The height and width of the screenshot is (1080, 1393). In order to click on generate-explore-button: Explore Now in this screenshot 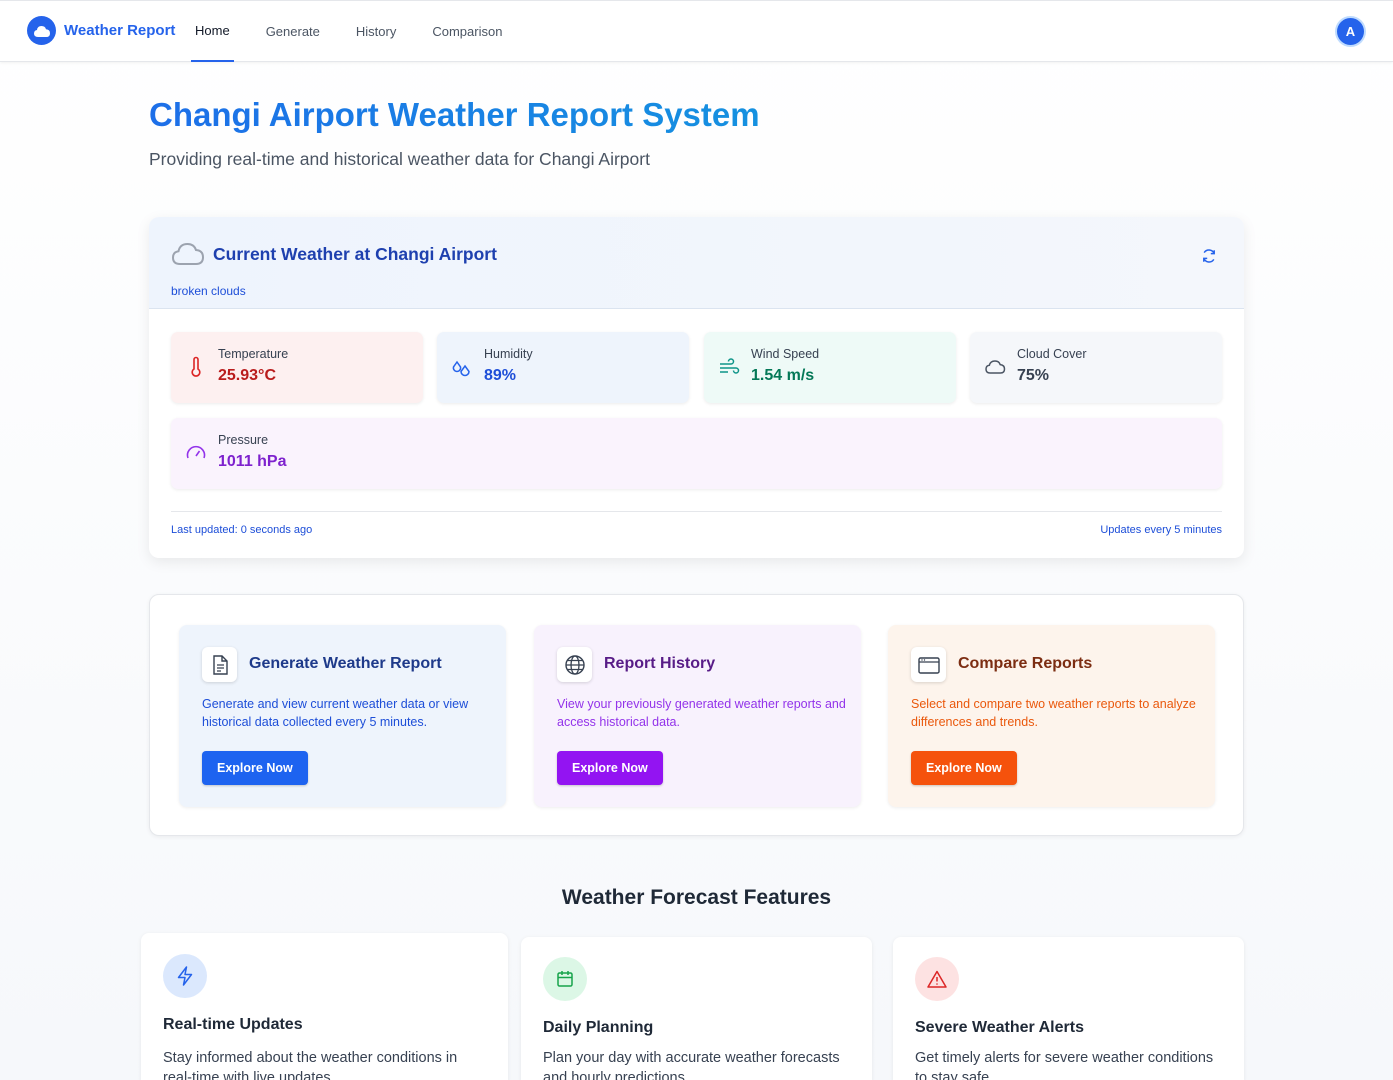, I will do `click(255, 768)`.